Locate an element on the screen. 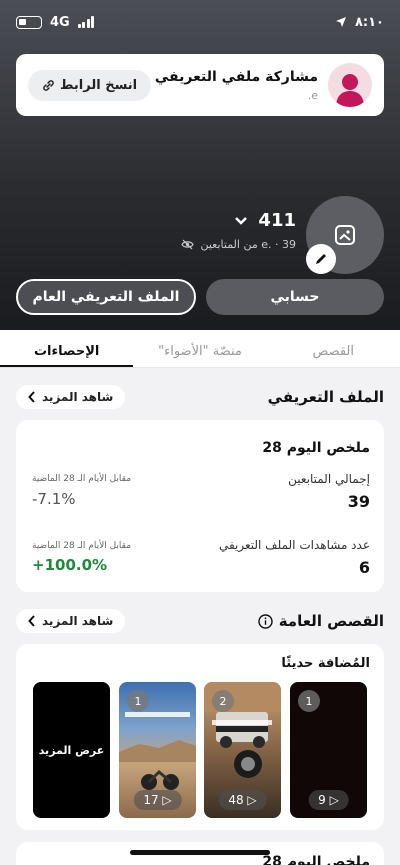  profile-section-header: الملف التعريفي شاهد المزيد is located at coordinates (200, 397).